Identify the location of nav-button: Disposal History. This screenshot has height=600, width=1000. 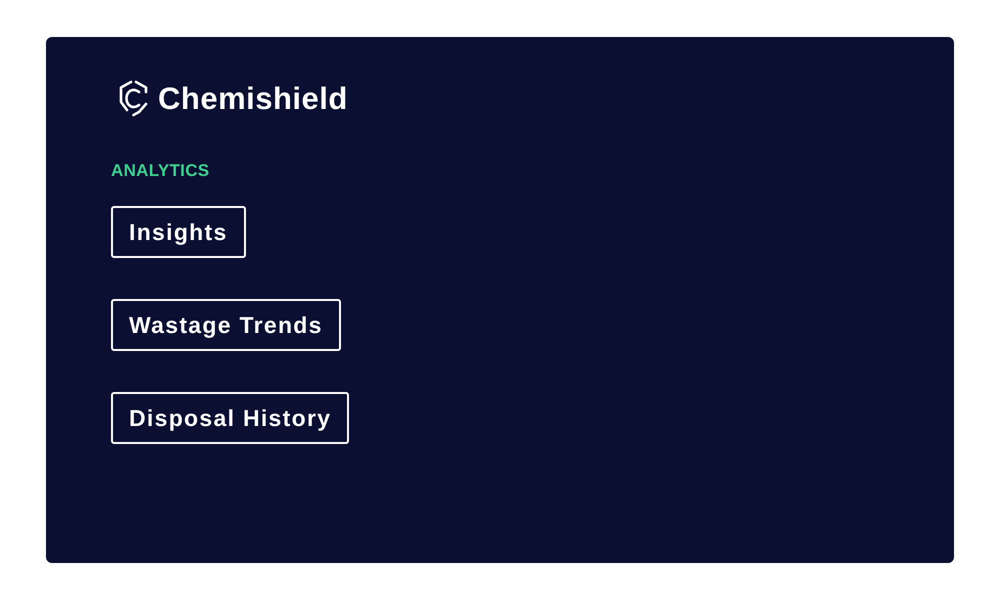
(230, 418).